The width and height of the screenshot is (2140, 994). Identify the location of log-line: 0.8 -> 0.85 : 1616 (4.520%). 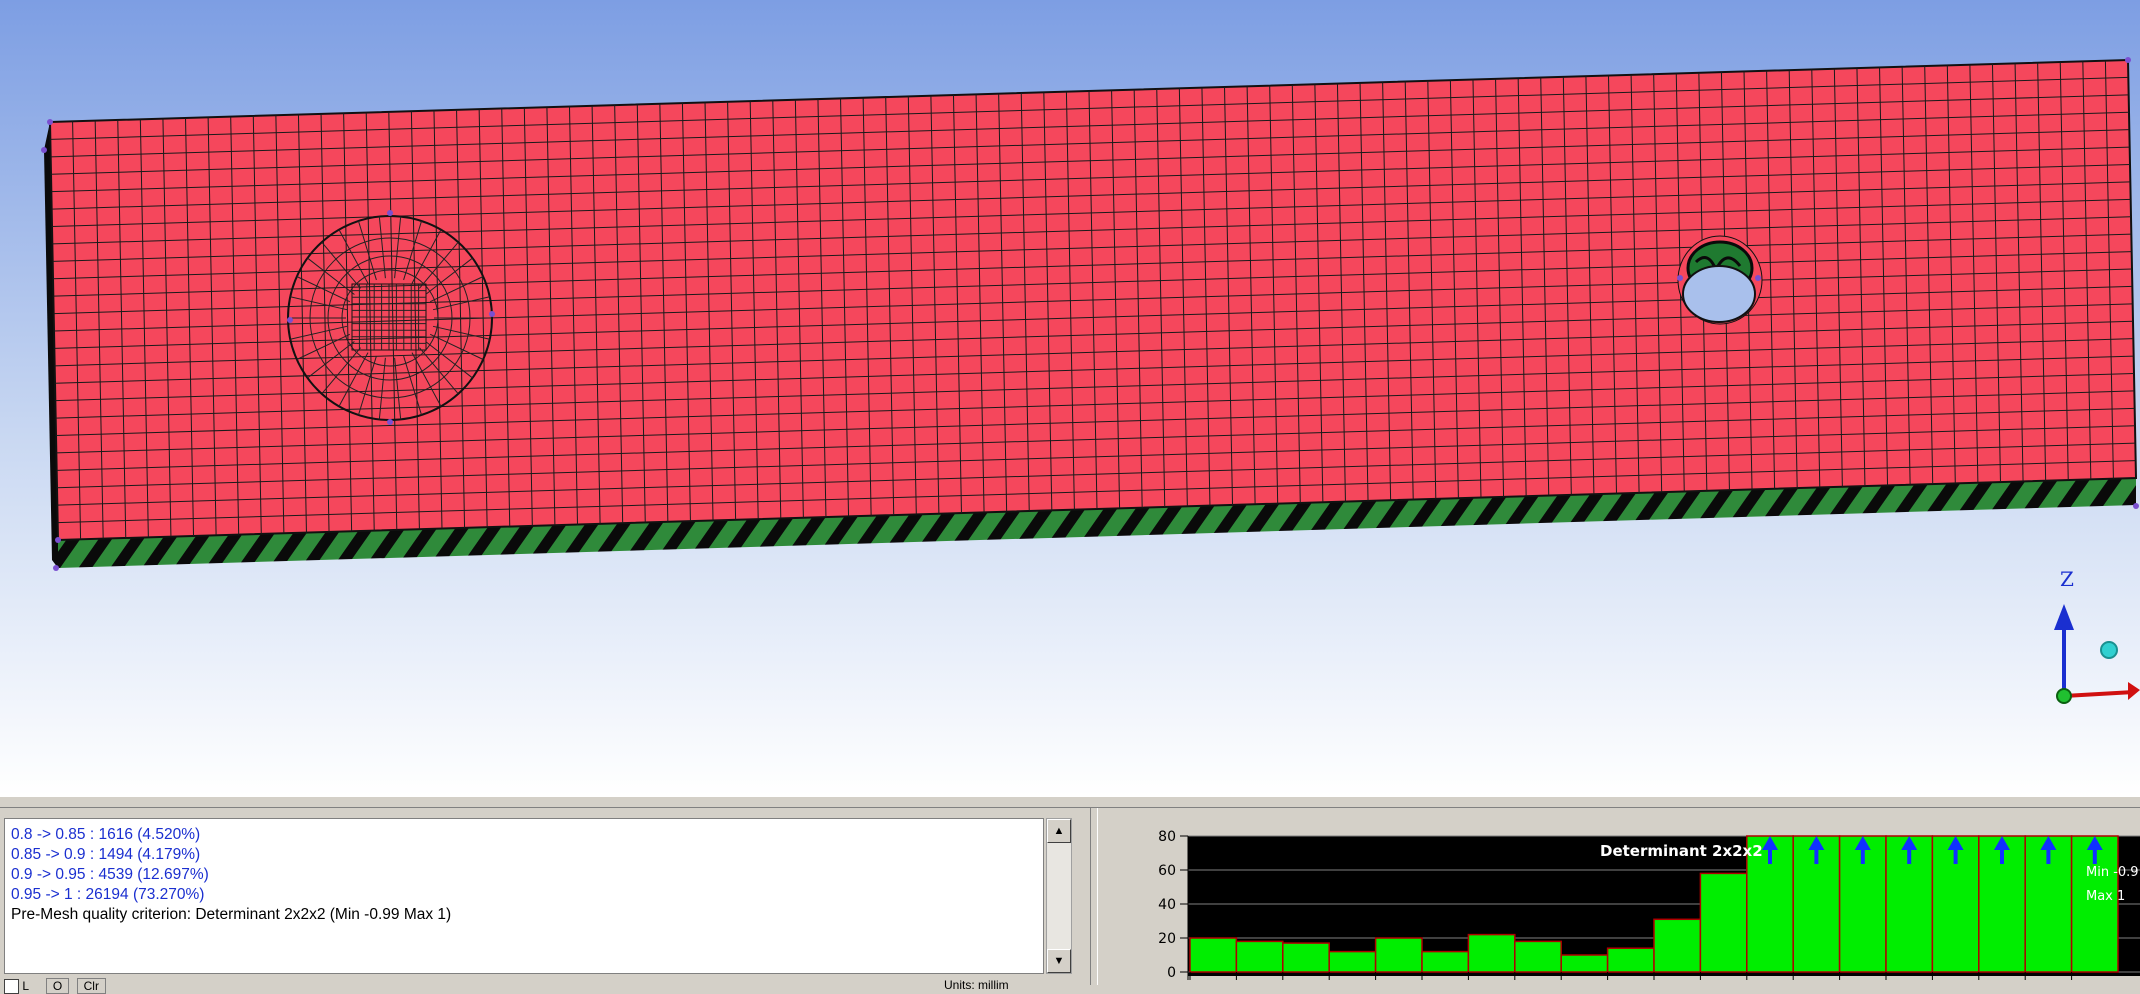
(106, 834).